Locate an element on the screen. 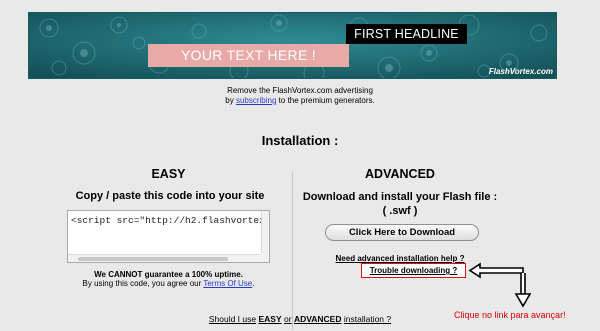 The height and width of the screenshot is (331, 600). installation-title: Installation : is located at coordinates (300, 140).